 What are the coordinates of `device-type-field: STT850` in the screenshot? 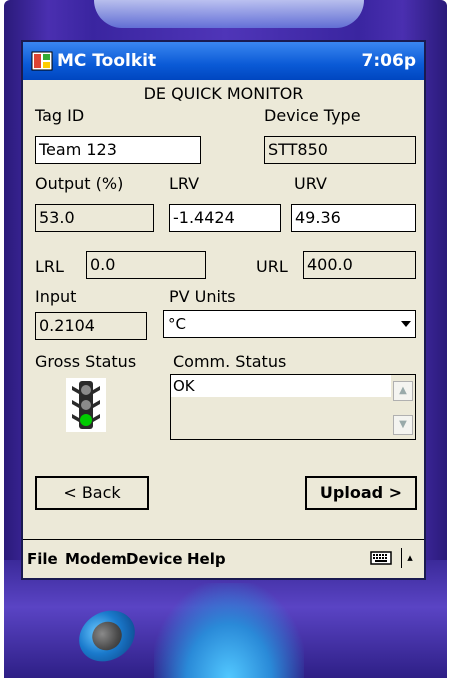 It's located at (340, 150).